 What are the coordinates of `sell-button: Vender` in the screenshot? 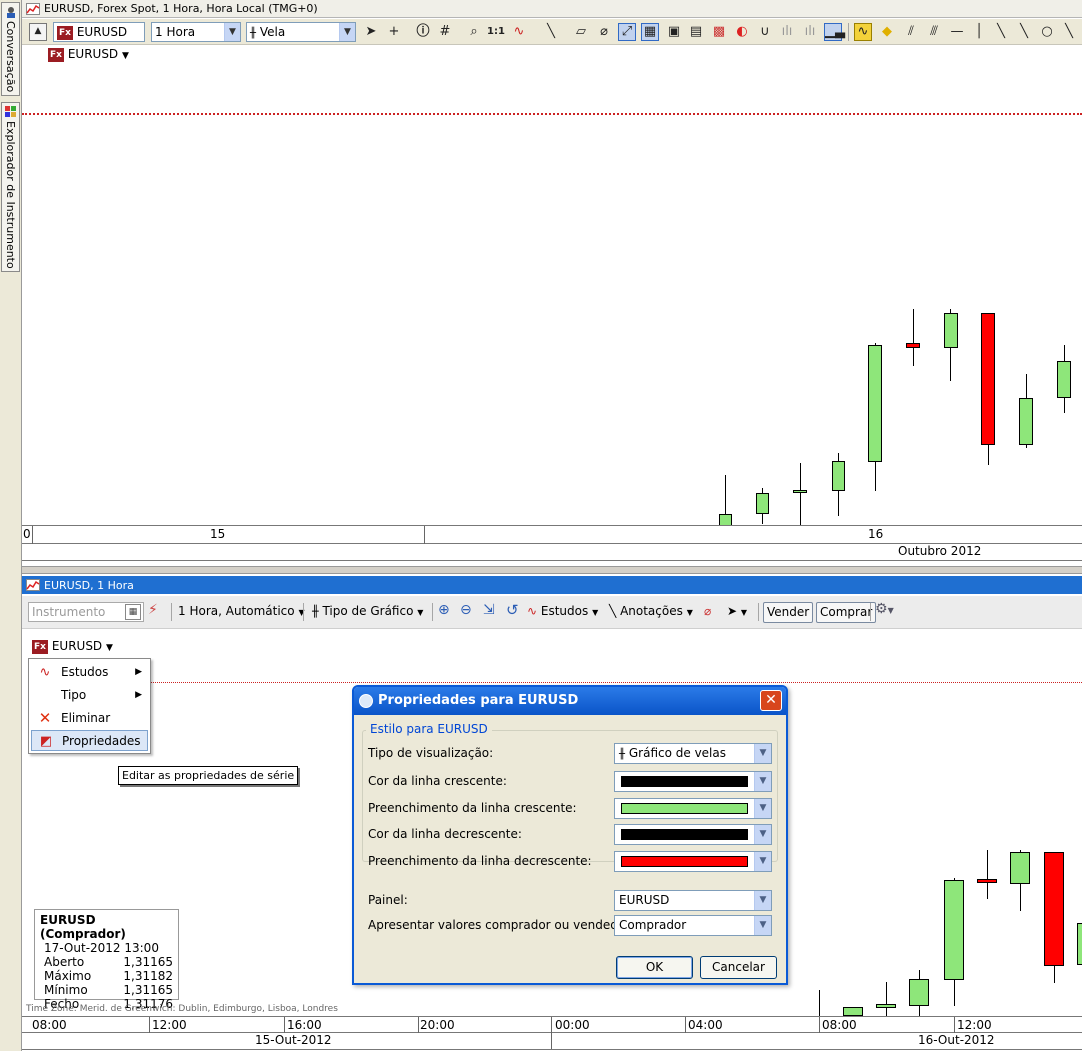 It's located at (788, 612).